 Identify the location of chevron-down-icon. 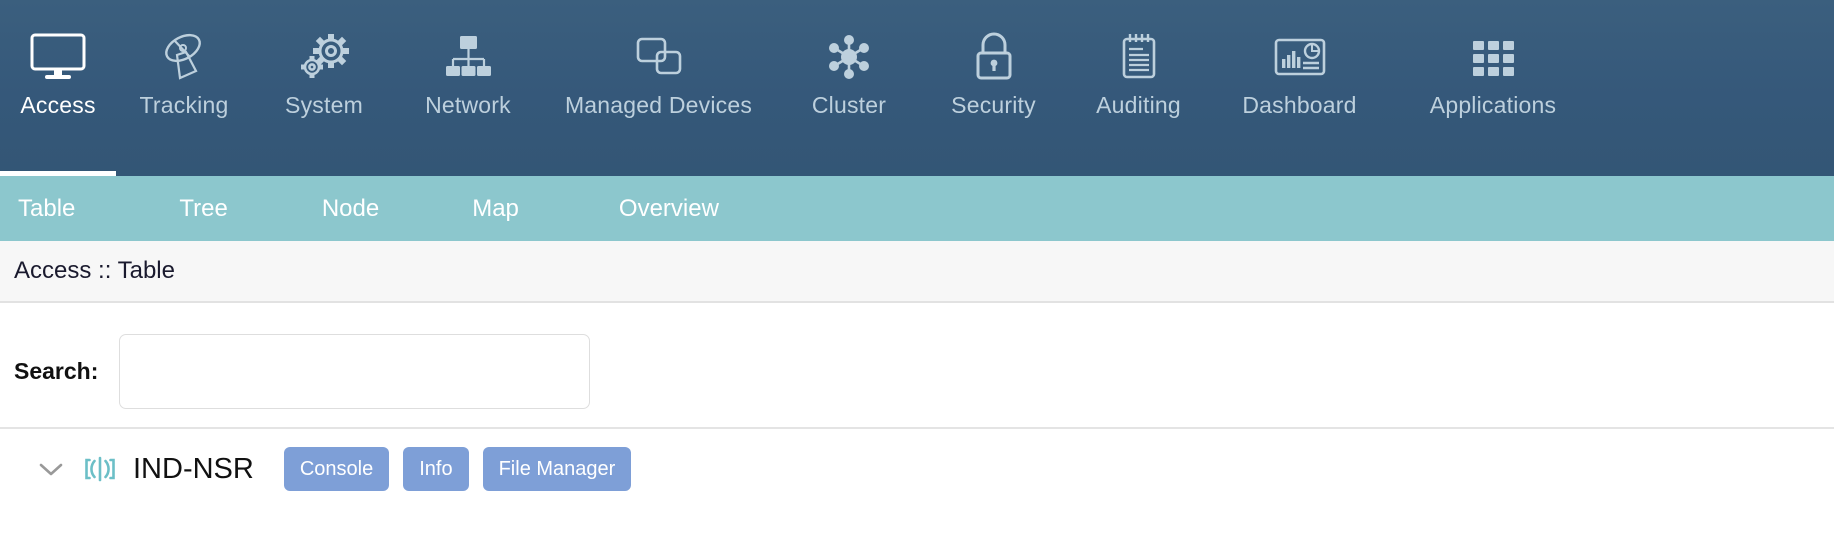
(51, 469).